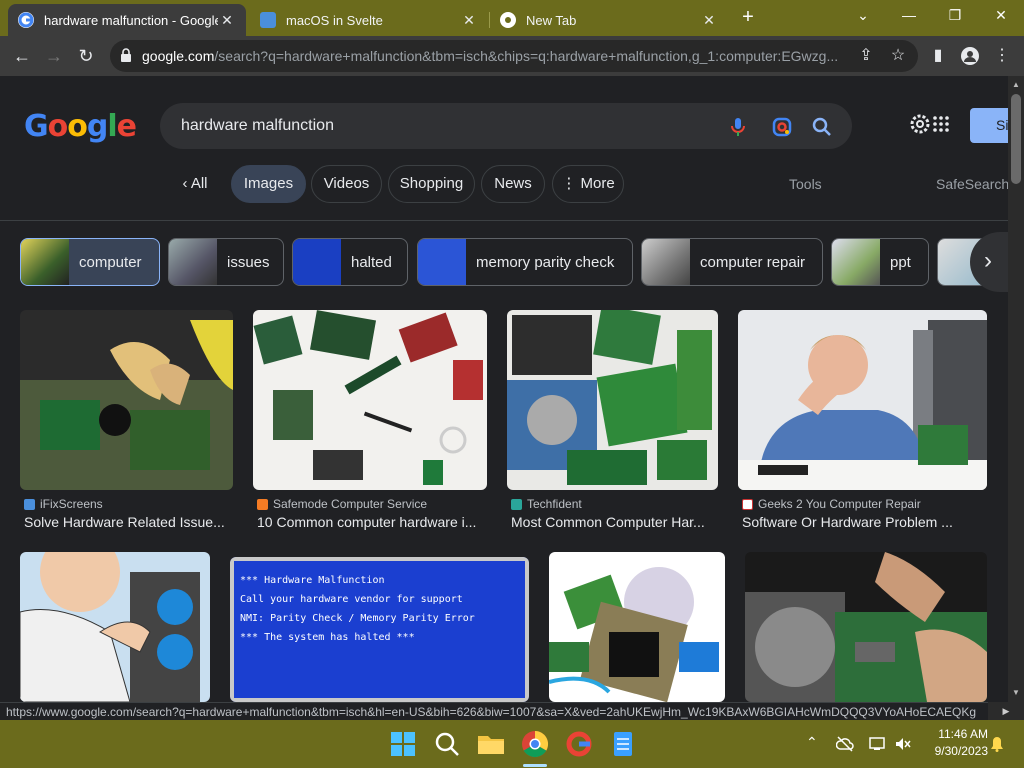 The height and width of the screenshot is (768, 1024). I want to click on close-window-button: ✕, so click(1001, 16).